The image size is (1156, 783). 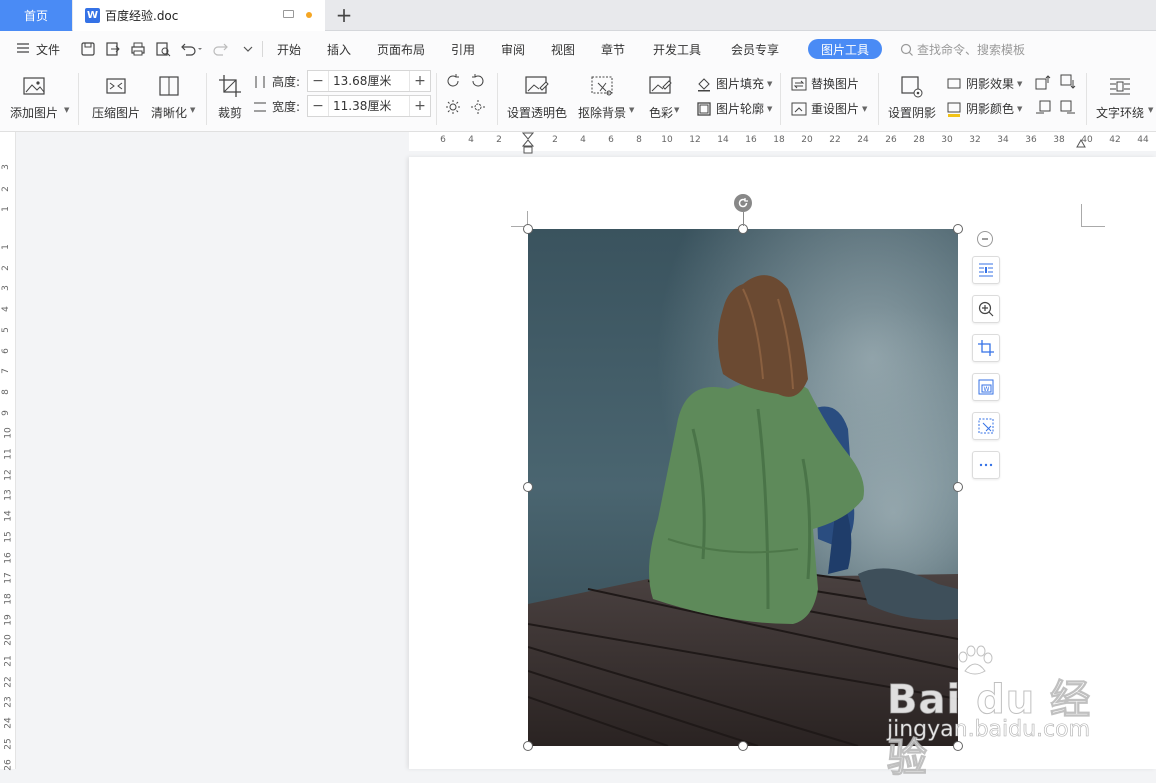 I want to click on crop-button: 裁剪, so click(x=230, y=94).